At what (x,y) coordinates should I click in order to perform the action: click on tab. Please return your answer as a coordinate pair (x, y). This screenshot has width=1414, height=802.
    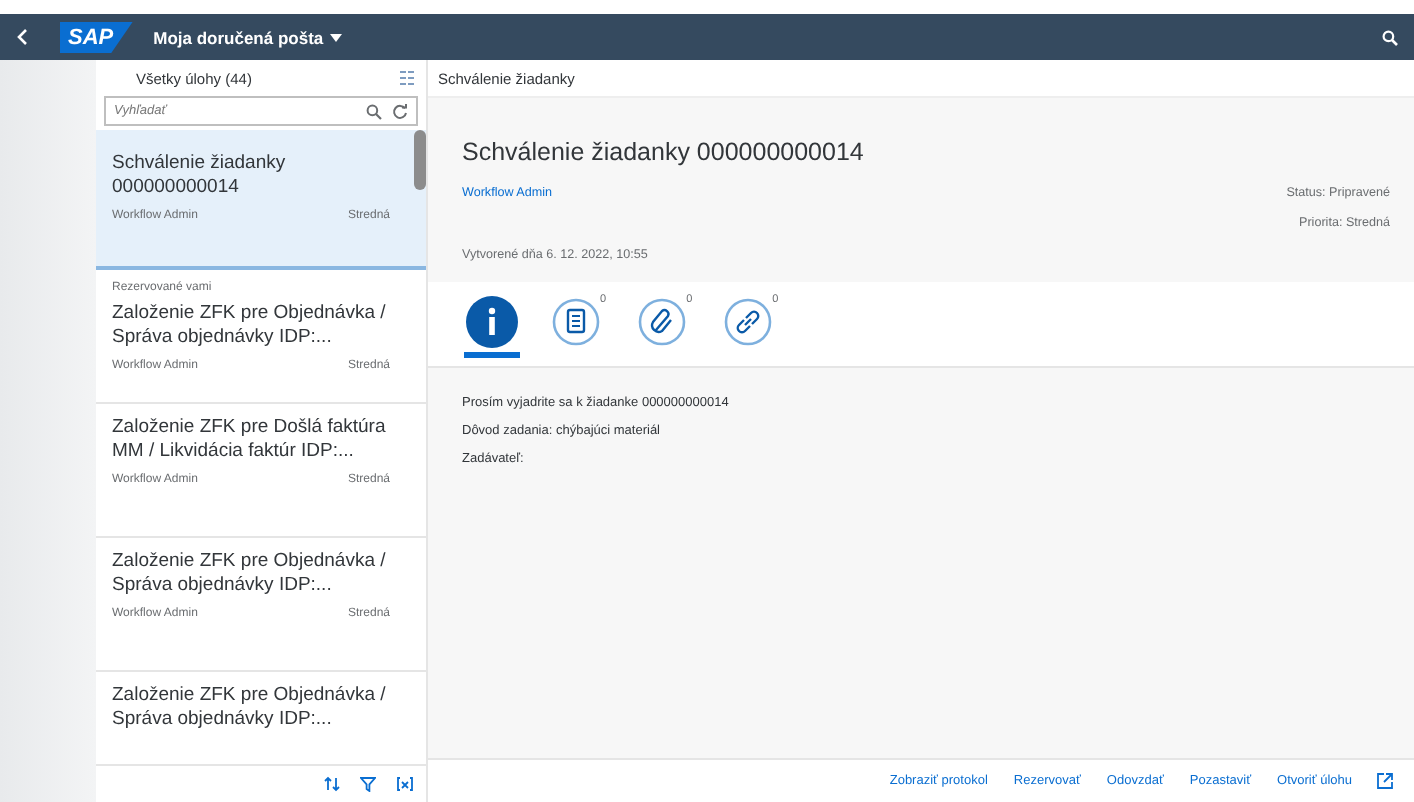
    Looking at the image, I should click on (492, 324).